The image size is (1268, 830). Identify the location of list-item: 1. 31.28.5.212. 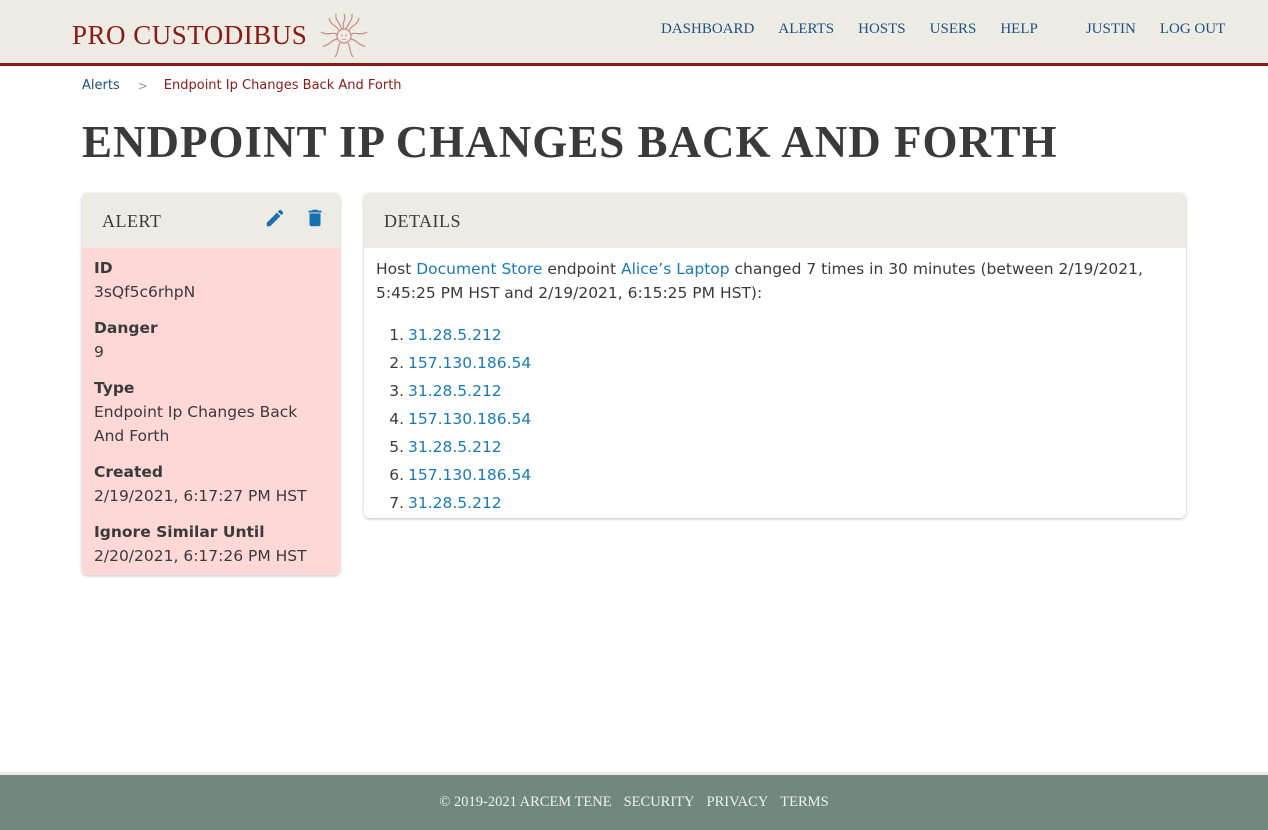
(775, 335).